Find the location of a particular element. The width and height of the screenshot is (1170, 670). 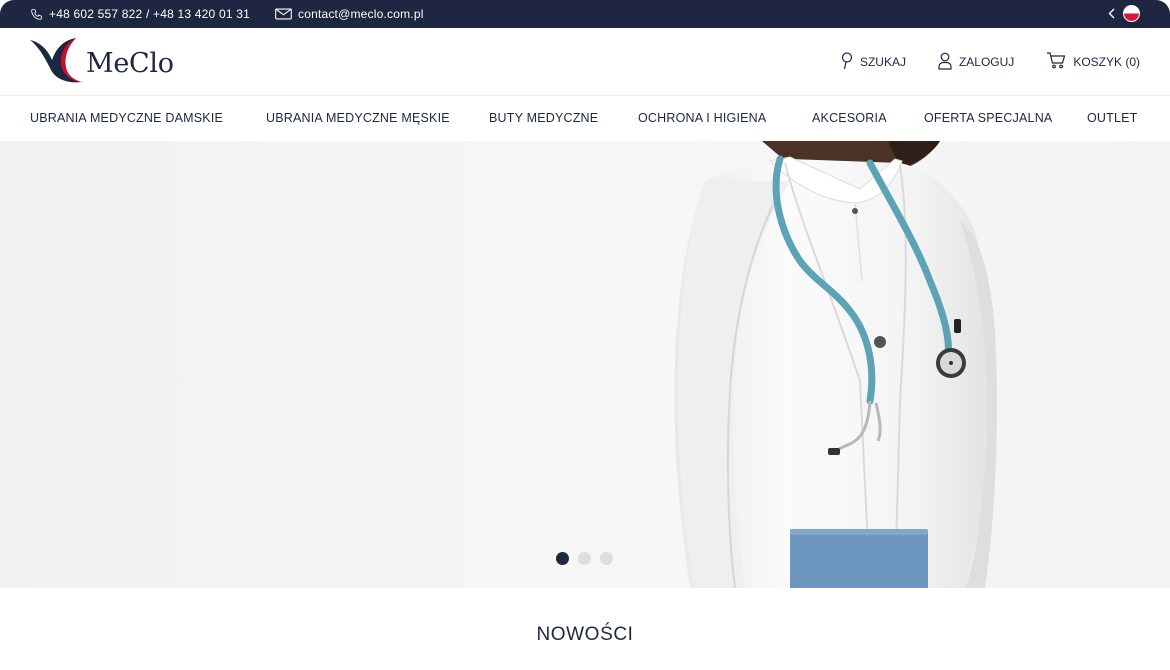

mail-icon is located at coordinates (283, 14).